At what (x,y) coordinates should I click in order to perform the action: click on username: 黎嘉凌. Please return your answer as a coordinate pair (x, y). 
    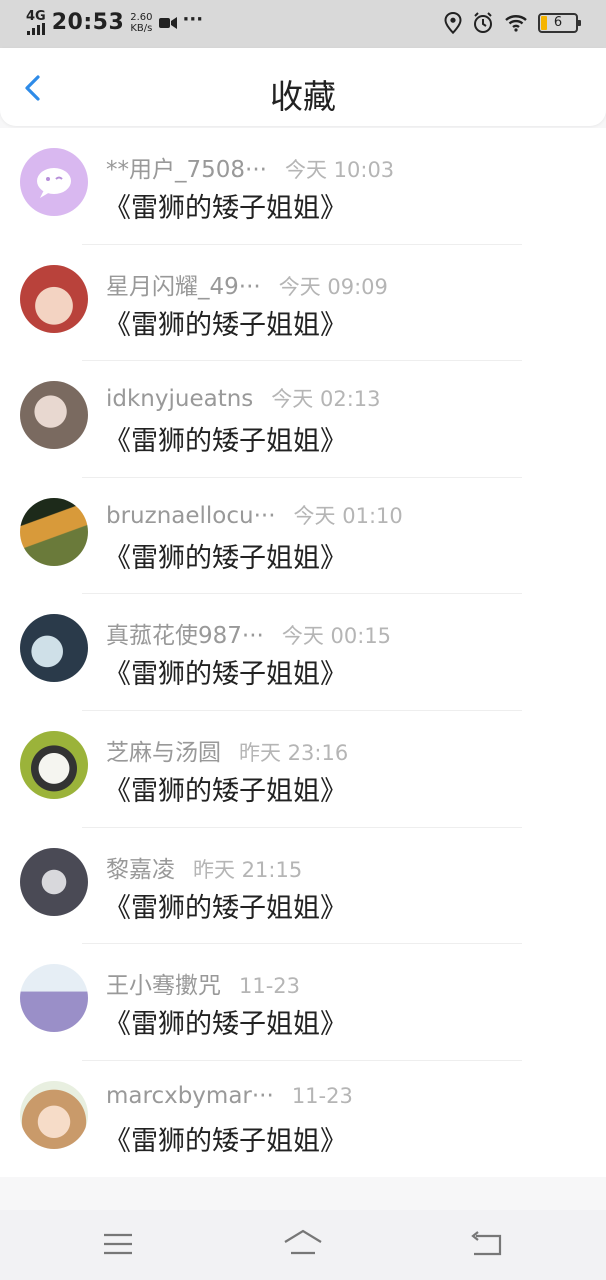
    Looking at the image, I should click on (140, 867).